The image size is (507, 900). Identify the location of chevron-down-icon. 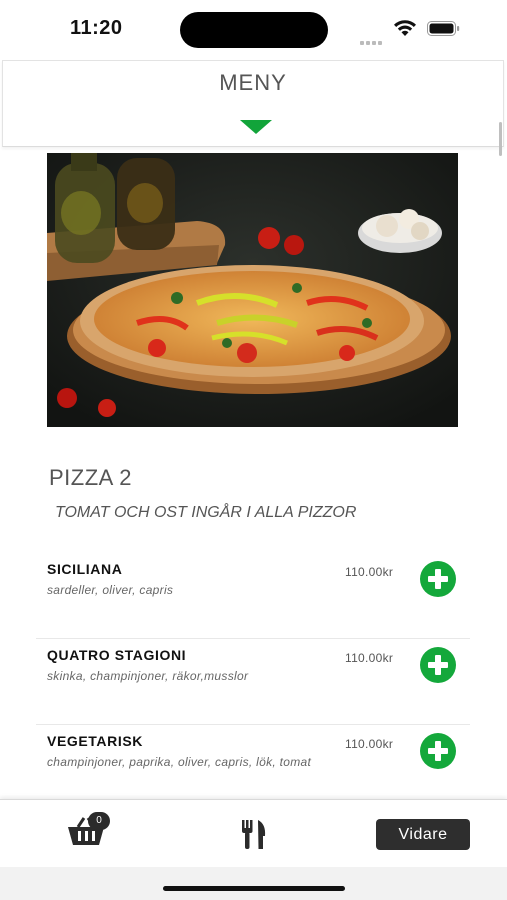
(256, 127).